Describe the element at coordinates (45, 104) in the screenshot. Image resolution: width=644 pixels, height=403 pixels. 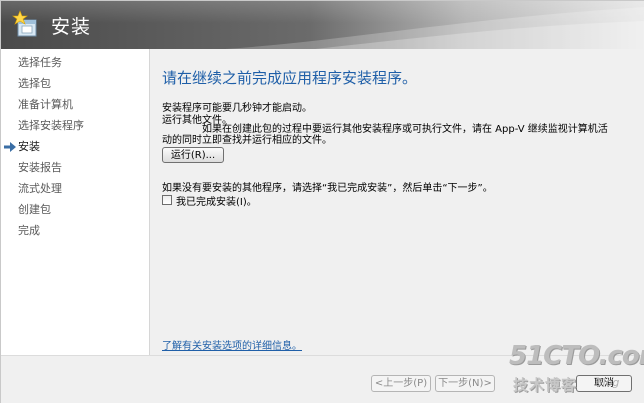
I see `sidebar-item-label: 准备计算机` at that location.